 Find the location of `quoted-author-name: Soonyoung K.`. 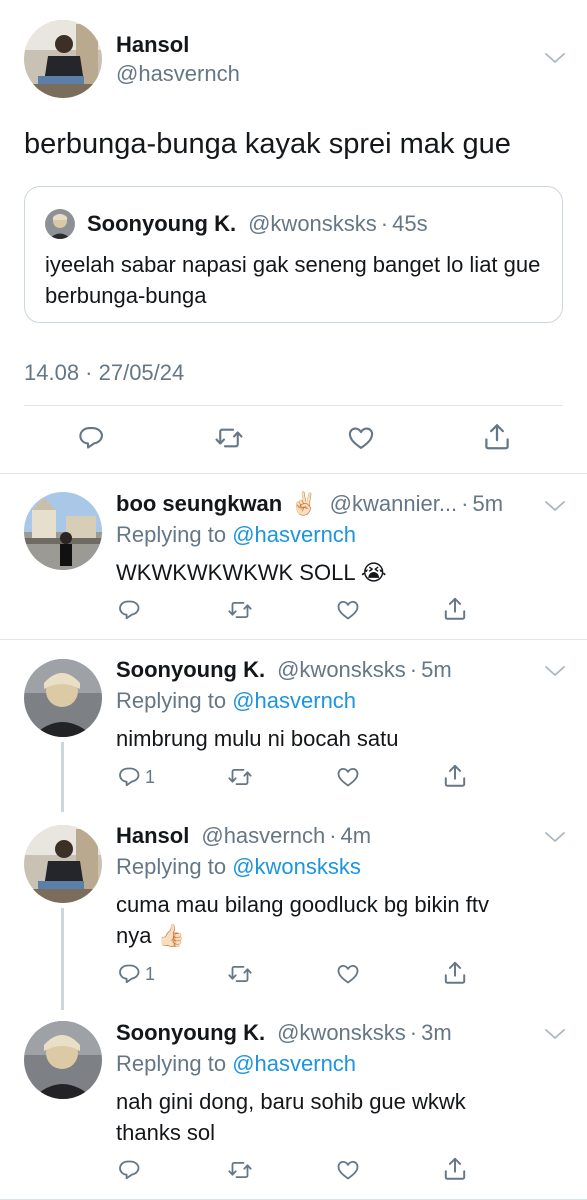

quoted-author-name: Soonyoung K. is located at coordinates (162, 223).